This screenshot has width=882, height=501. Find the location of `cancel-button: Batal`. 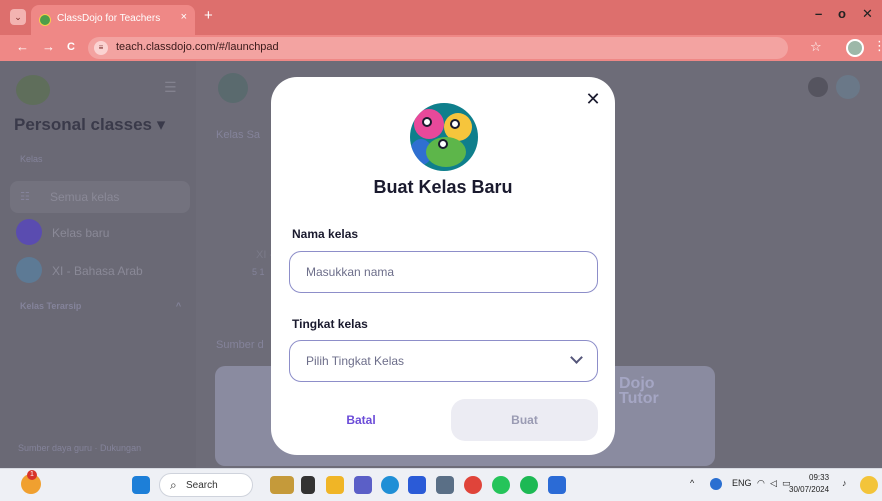

cancel-button: Batal is located at coordinates (361, 420).